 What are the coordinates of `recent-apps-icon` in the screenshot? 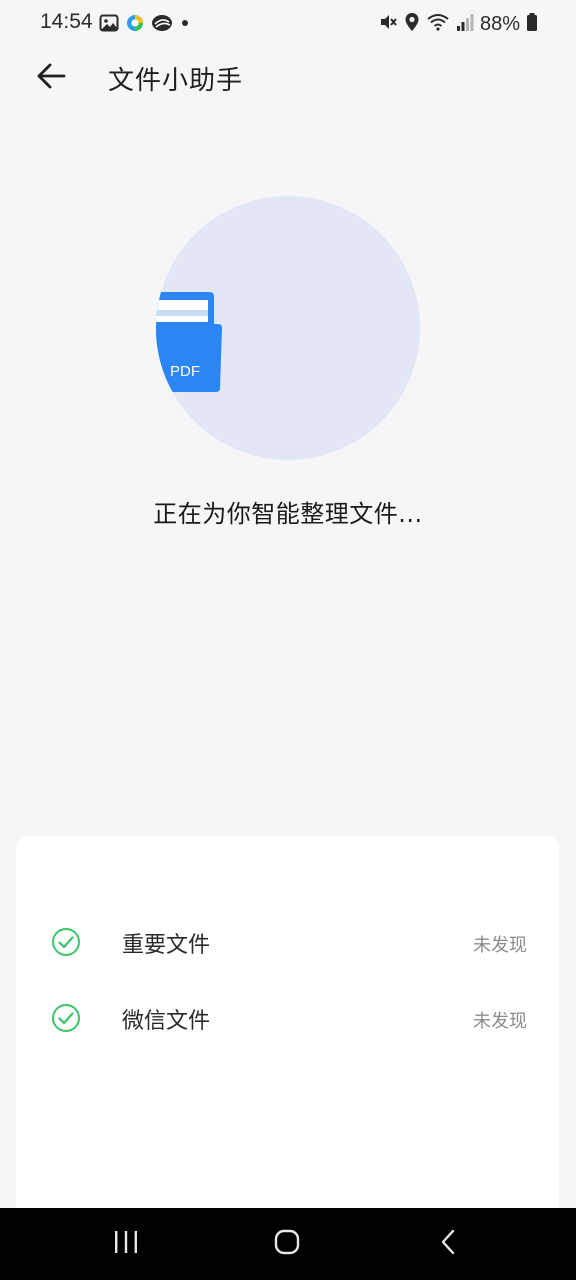 It's located at (126, 1244).